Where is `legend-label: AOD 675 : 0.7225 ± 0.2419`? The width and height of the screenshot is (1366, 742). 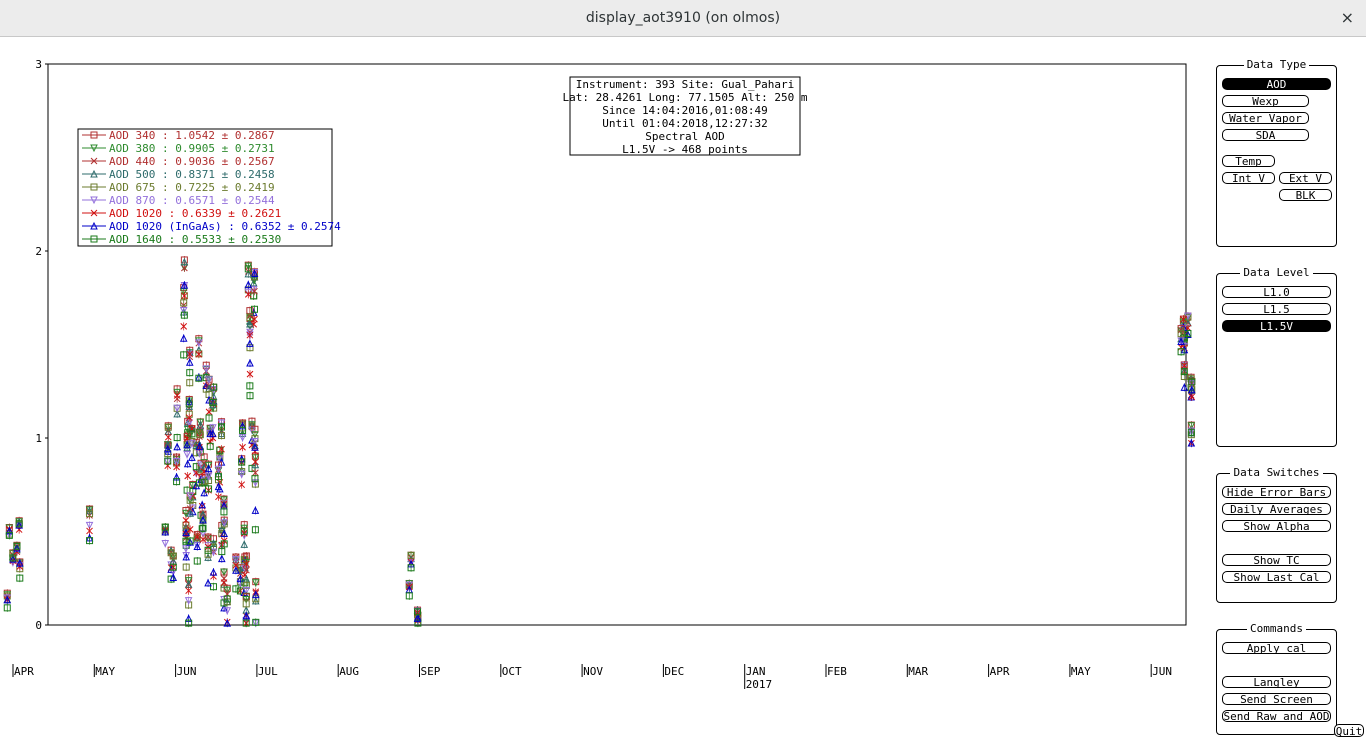 legend-label: AOD 675 : 0.7225 ± 0.2419 is located at coordinates (192, 187).